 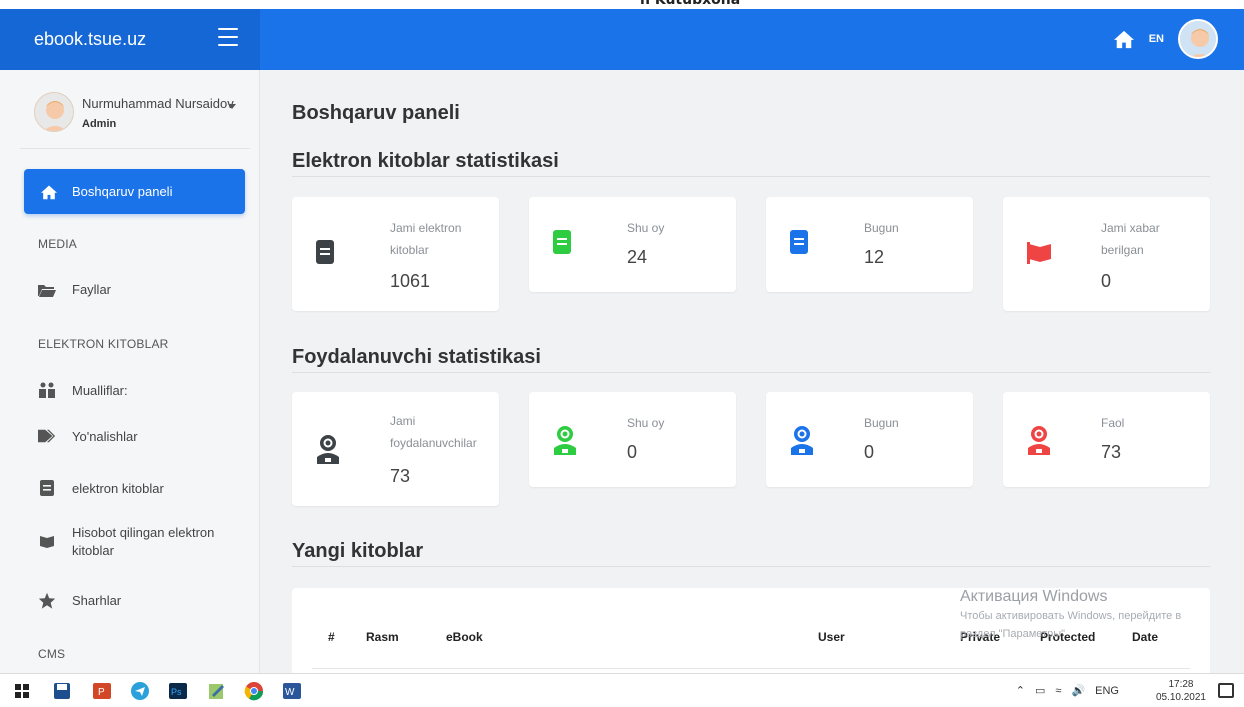 What do you see at coordinates (232, 106) in the screenshot?
I see `chevron-down-icon` at bounding box center [232, 106].